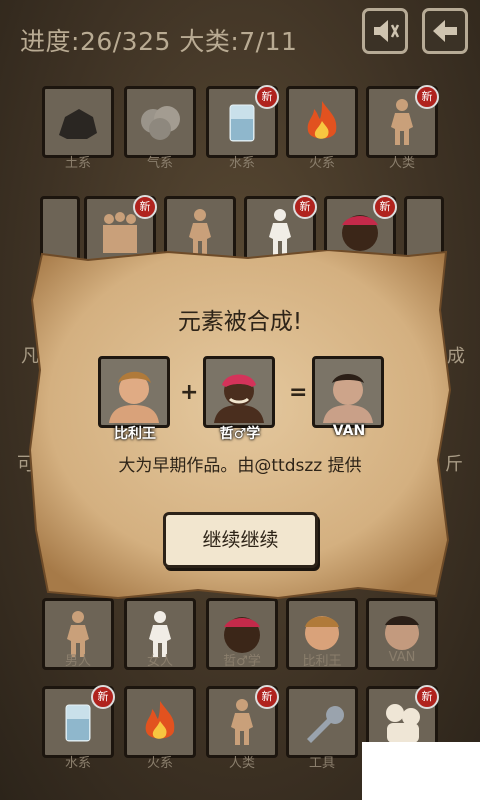  Describe the element at coordinates (135, 434) in the screenshot. I see `ingredient-label-1: 比利王` at that location.